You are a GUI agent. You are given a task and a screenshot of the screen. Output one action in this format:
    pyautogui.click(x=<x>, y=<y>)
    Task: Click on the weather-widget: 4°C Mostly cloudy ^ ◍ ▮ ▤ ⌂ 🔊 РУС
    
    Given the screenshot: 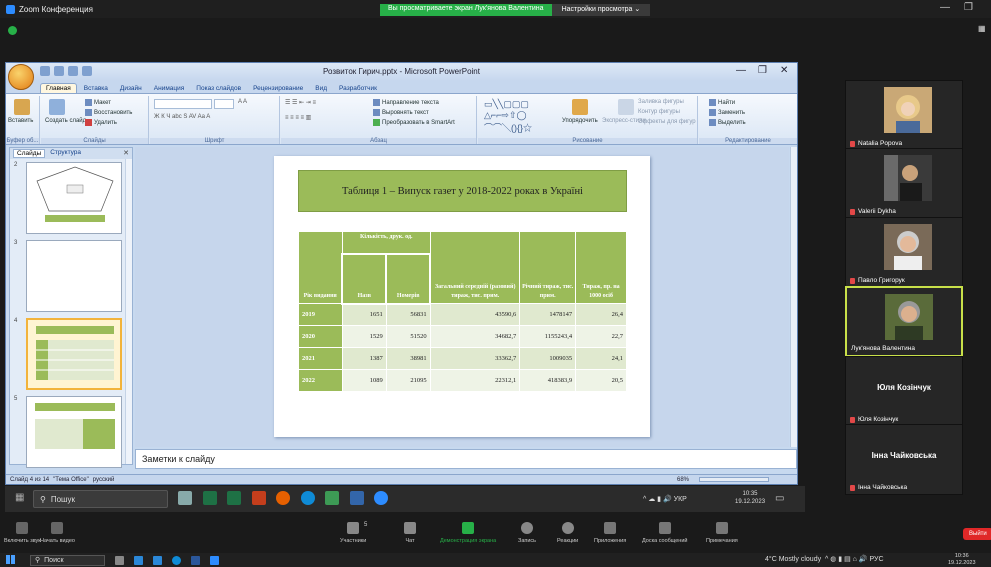 What is the action you would take?
    pyautogui.click(x=824, y=559)
    